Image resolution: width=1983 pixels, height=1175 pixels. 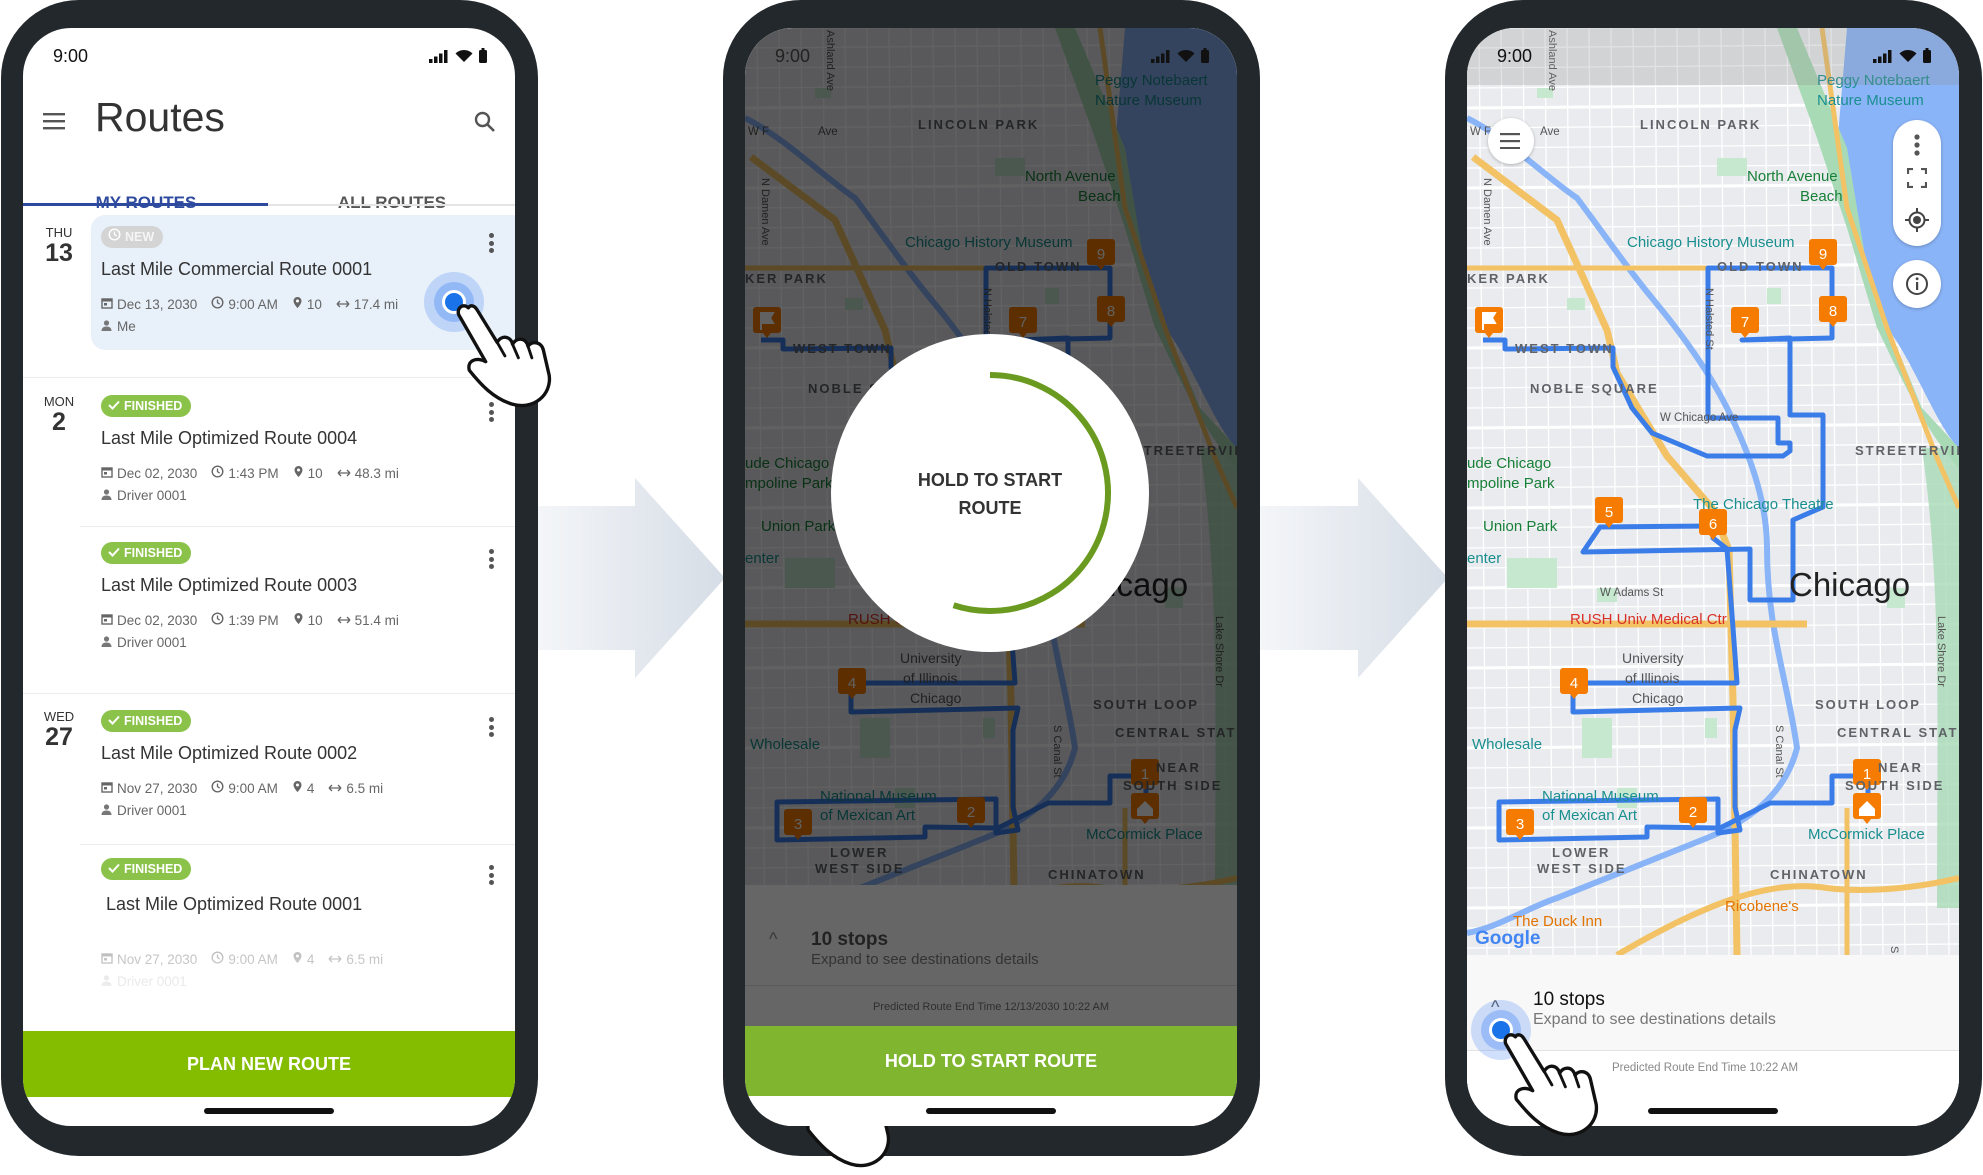 I want to click on svg-text: 8, so click(x=1833, y=311).